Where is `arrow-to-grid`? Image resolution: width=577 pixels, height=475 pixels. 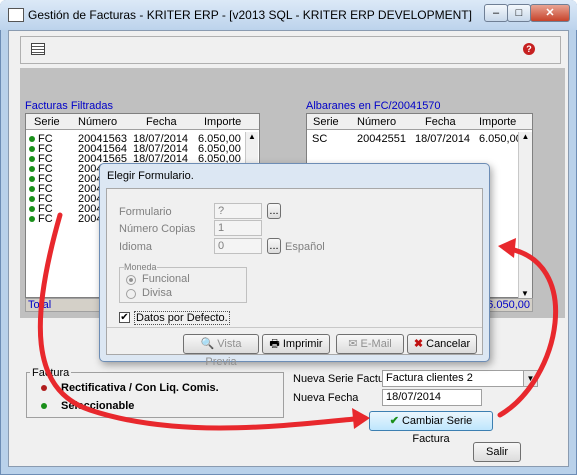 arrow-to-grid is located at coordinates (527, 331).